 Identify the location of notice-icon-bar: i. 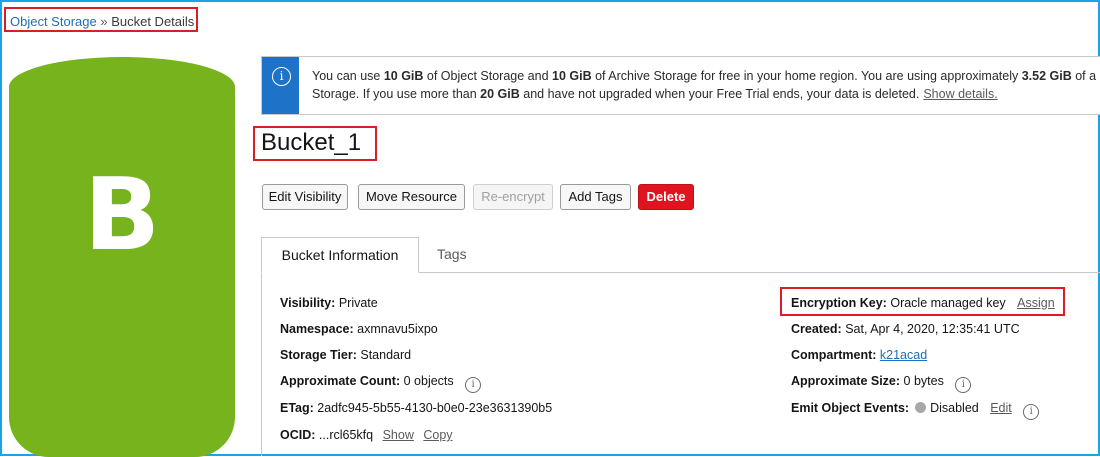
(280, 85).